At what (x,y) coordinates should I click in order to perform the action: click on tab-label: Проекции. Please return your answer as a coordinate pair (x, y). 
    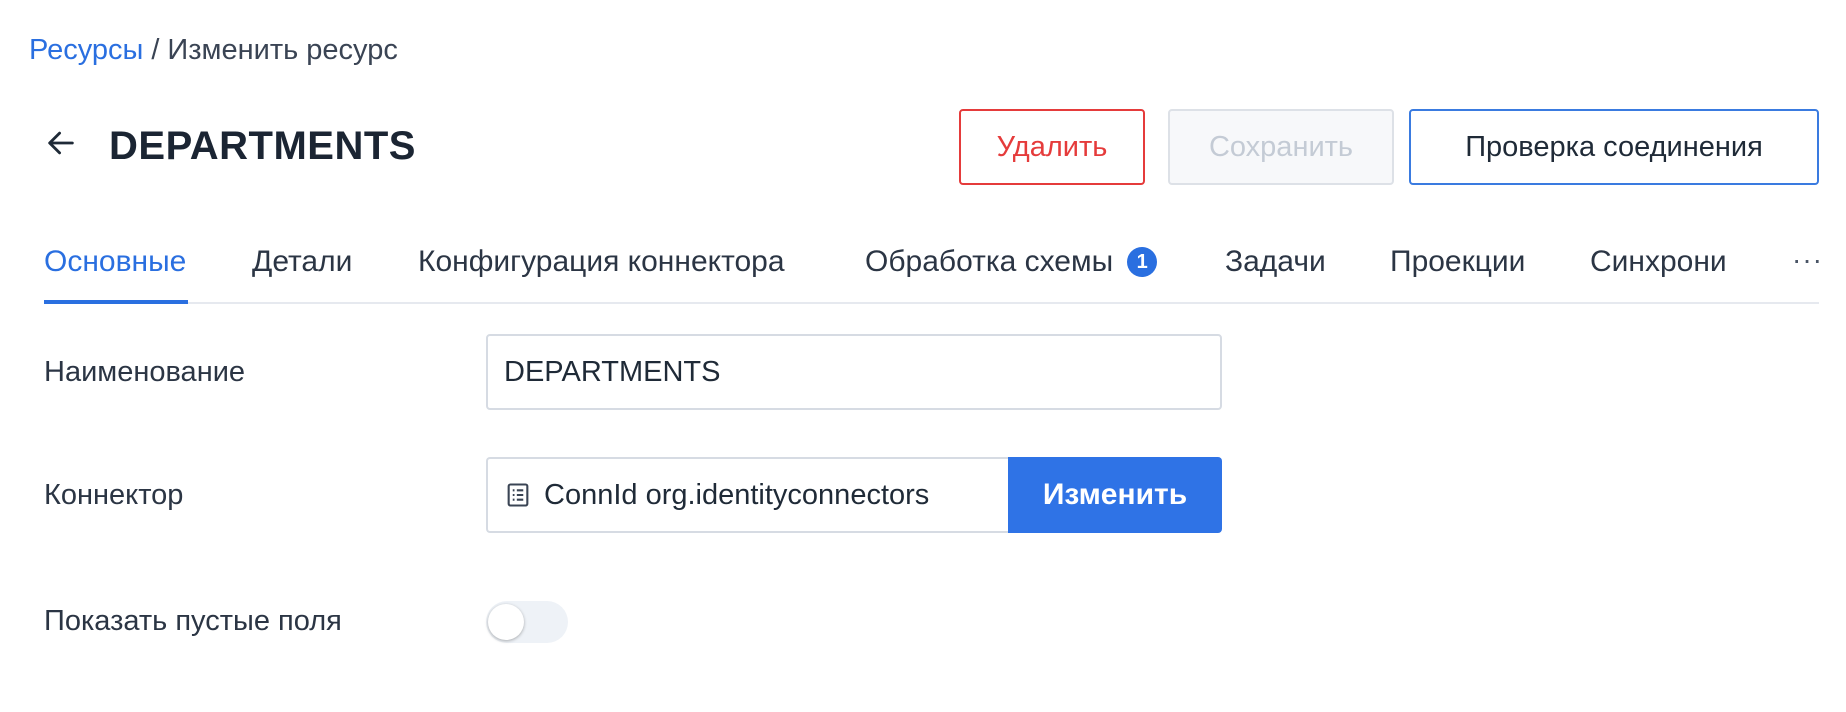
    Looking at the image, I should click on (1458, 261).